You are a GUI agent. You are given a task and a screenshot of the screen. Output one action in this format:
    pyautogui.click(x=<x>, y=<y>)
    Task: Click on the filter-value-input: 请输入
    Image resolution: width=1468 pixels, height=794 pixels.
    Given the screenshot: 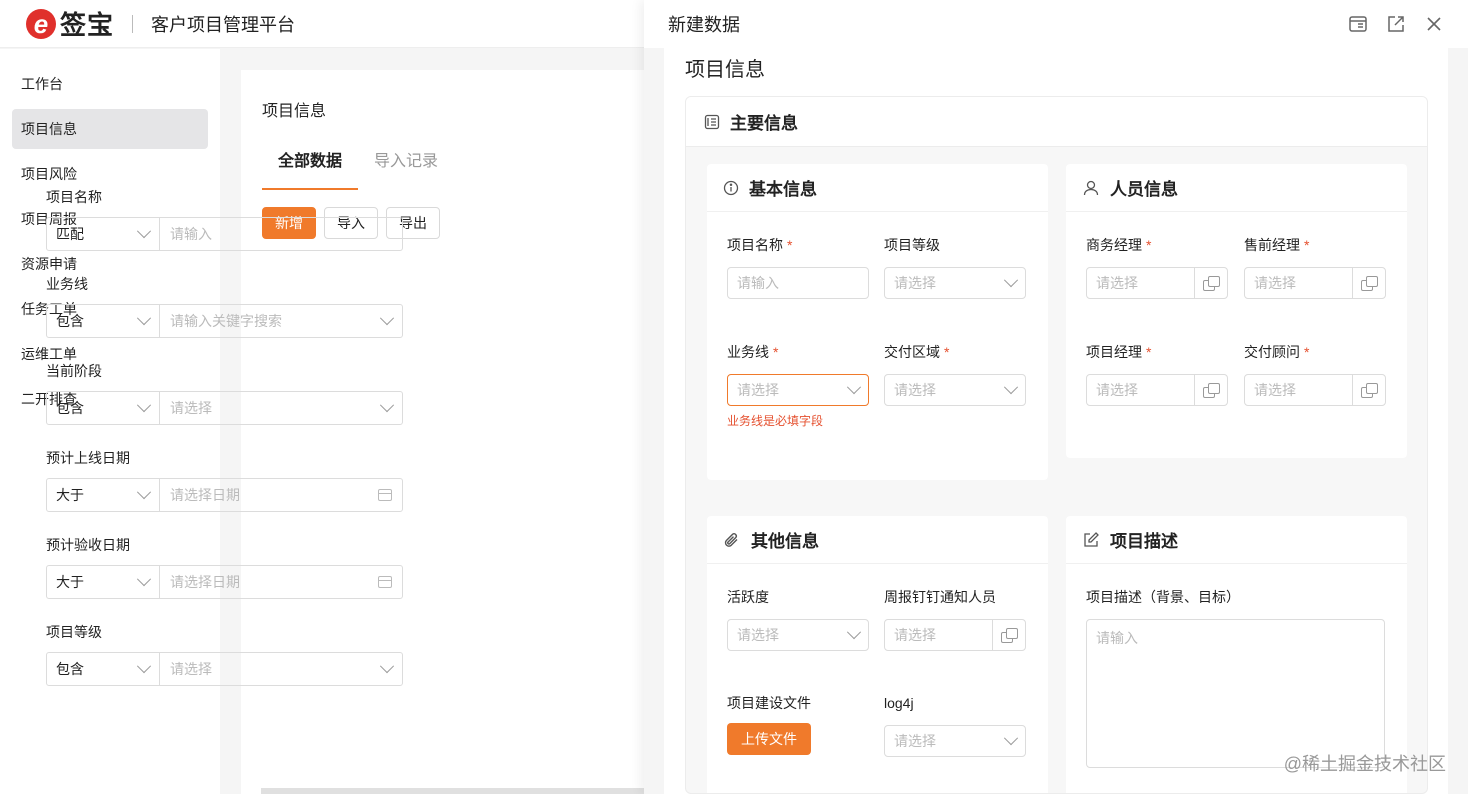 What is the action you would take?
    pyautogui.click(x=281, y=234)
    